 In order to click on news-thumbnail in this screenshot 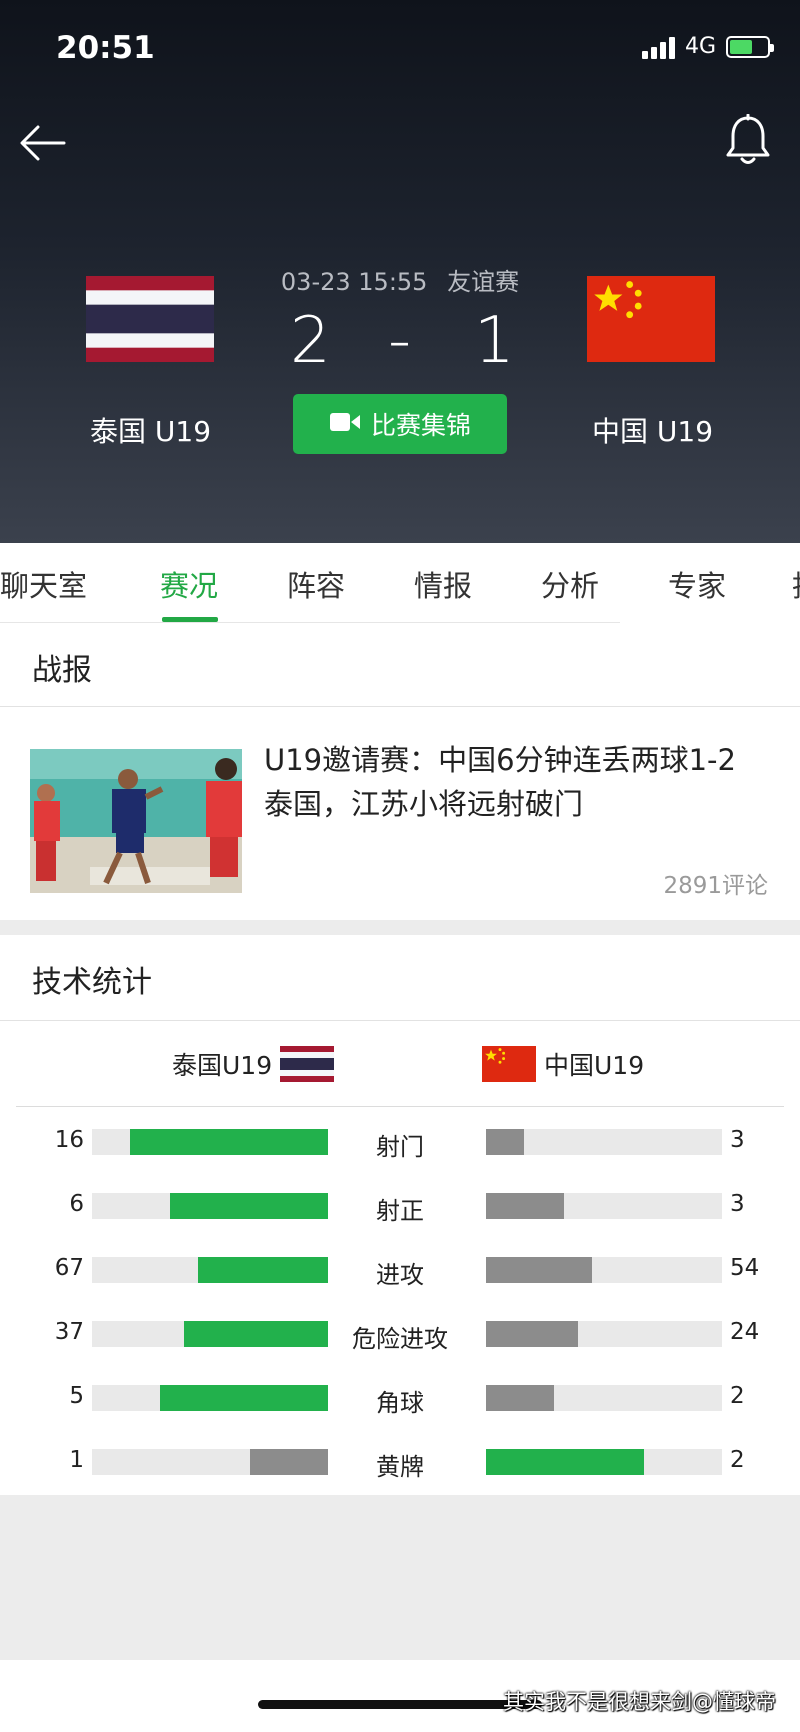, I will do `click(136, 821)`.